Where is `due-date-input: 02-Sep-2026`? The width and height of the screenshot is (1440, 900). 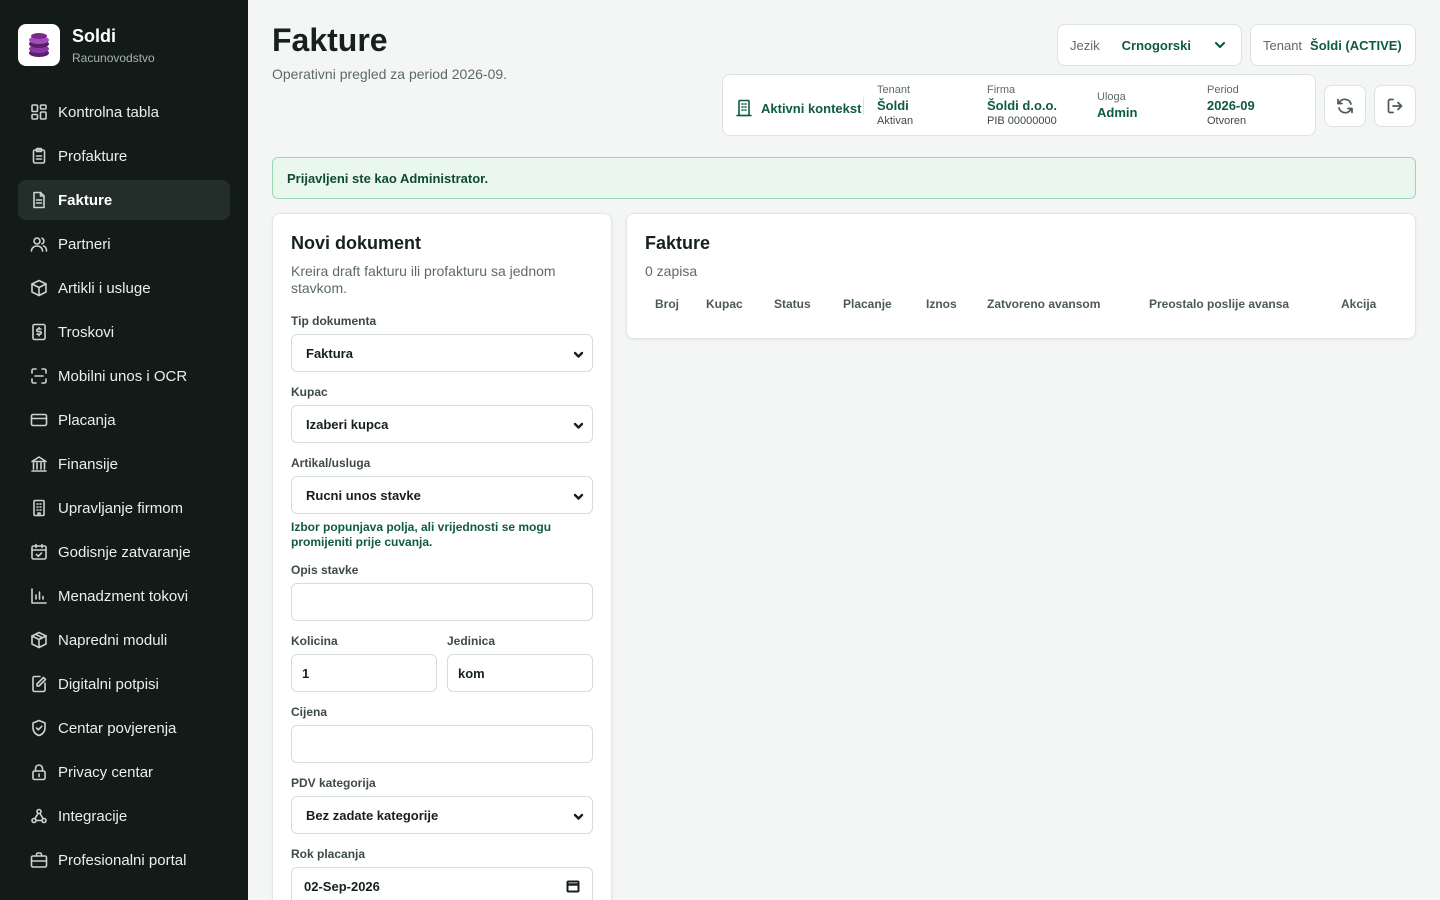 due-date-input: 02-Sep-2026 is located at coordinates (442, 883).